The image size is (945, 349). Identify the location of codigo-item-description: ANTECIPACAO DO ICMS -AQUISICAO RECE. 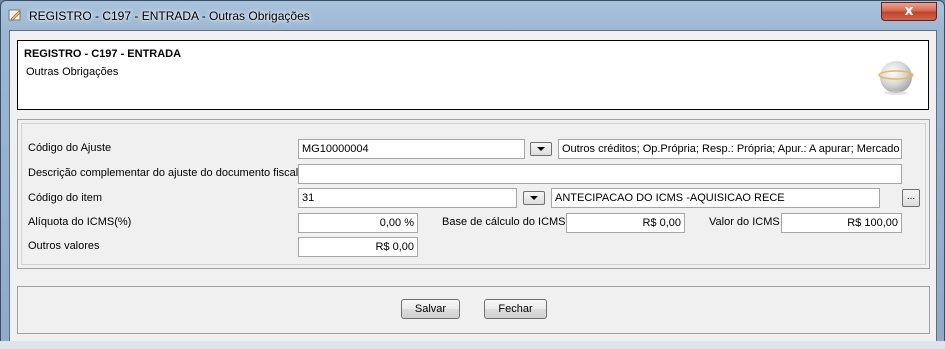
(715, 198).